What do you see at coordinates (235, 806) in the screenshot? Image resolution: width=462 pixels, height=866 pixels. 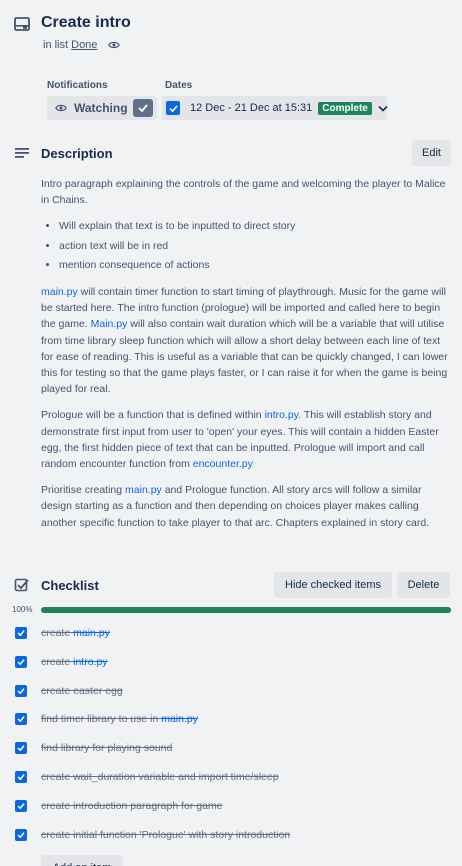 I see `checklist-item: create introduction paragraph for game` at bounding box center [235, 806].